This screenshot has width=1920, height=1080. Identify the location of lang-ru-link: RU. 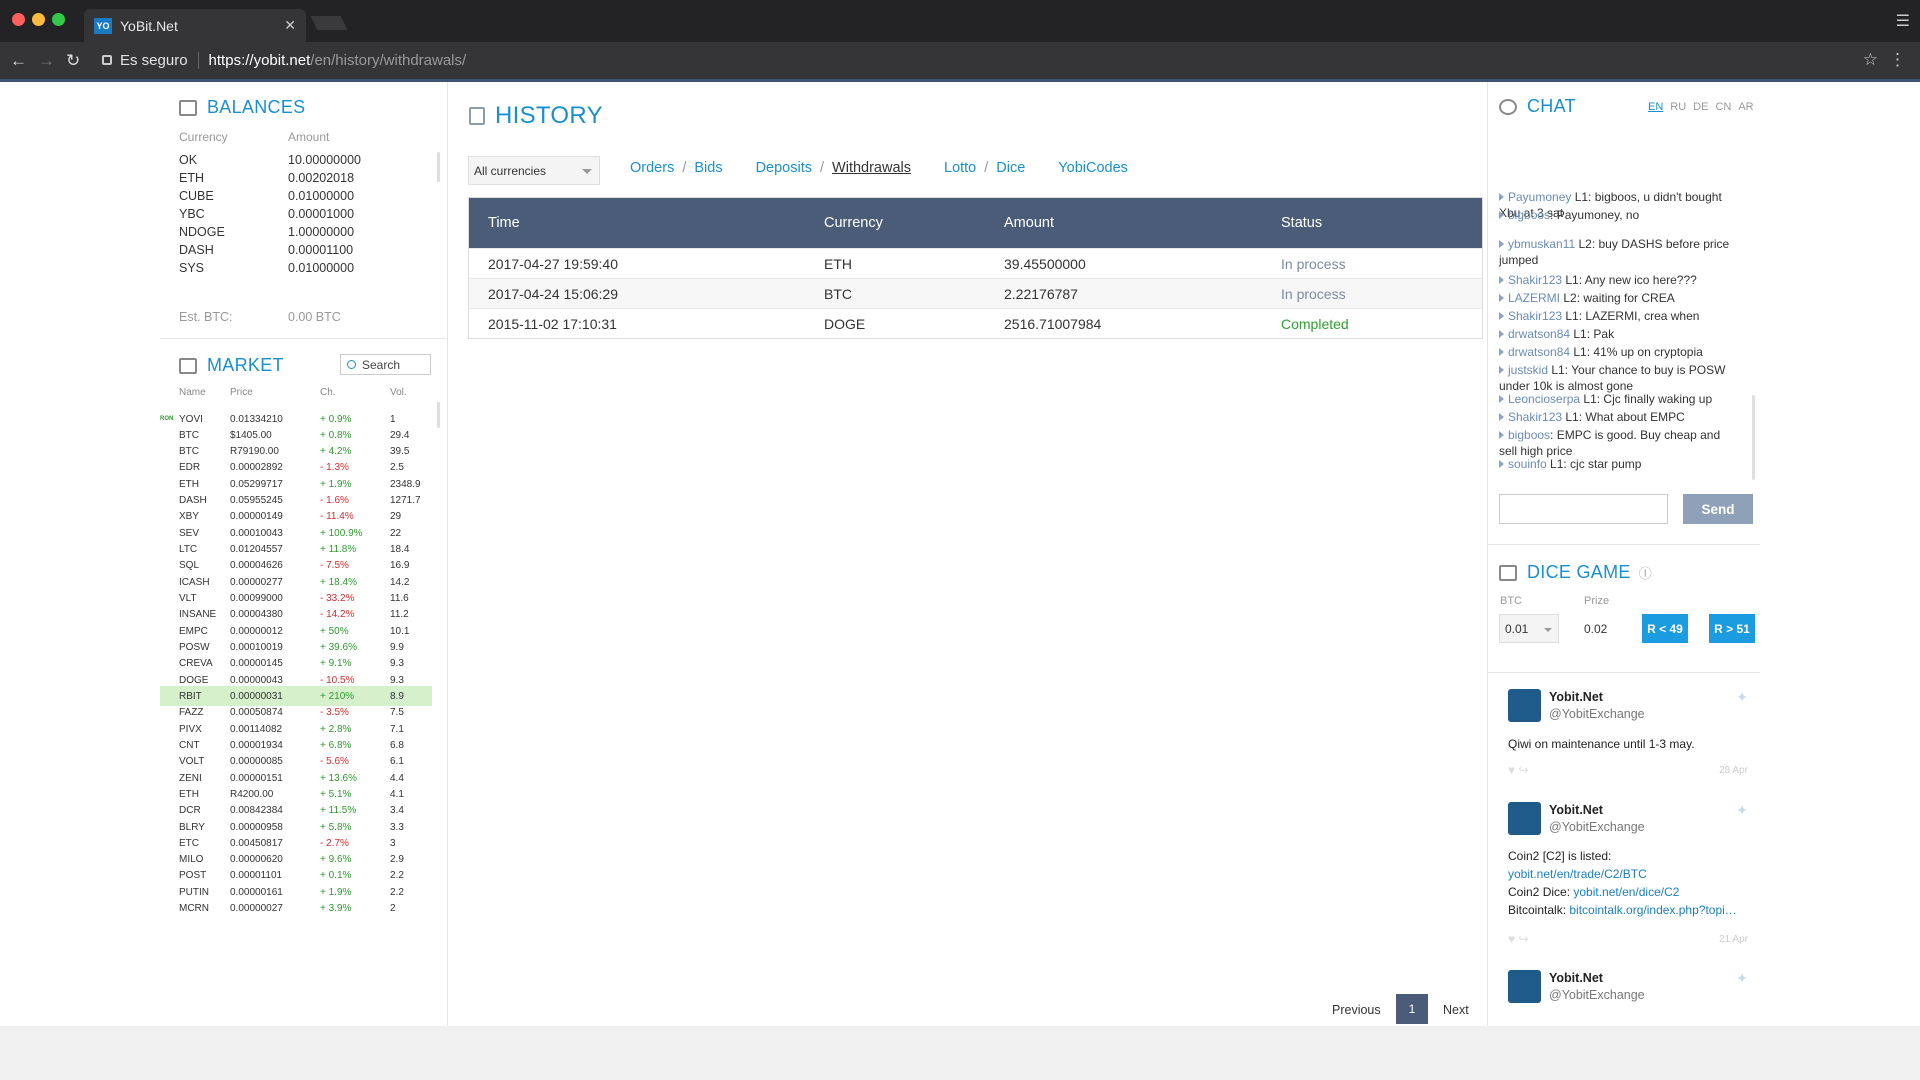
(1678, 107).